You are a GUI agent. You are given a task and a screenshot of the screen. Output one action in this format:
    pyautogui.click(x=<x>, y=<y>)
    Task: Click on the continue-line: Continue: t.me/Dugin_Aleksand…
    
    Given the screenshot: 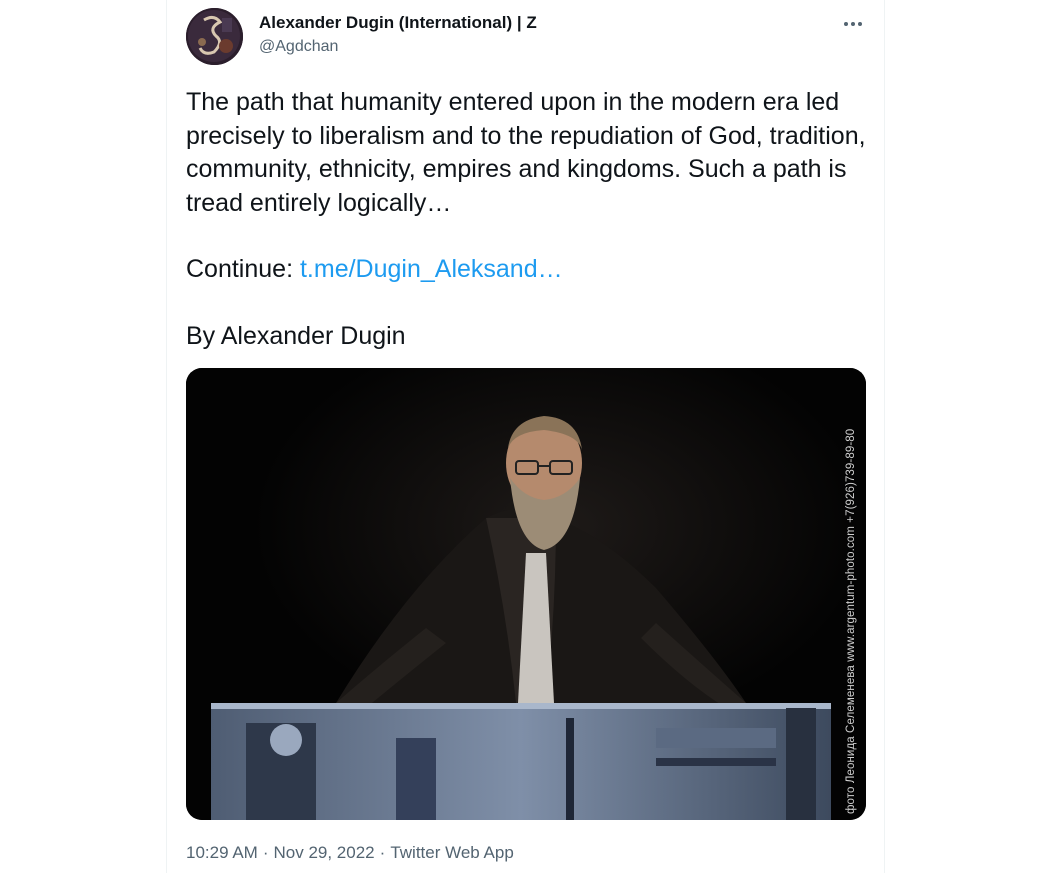 What is the action you would take?
    pyautogui.click(x=531, y=270)
    